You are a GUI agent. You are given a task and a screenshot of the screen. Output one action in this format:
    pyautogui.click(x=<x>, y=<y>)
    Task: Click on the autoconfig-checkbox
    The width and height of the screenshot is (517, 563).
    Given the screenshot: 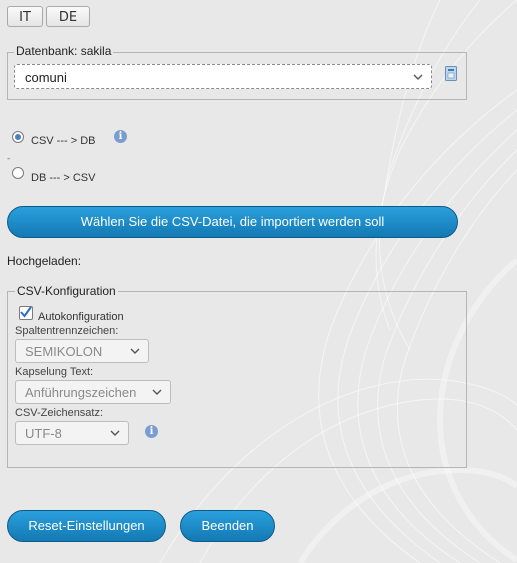 What is the action you would take?
    pyautogui.click(x=26, y=313)
    